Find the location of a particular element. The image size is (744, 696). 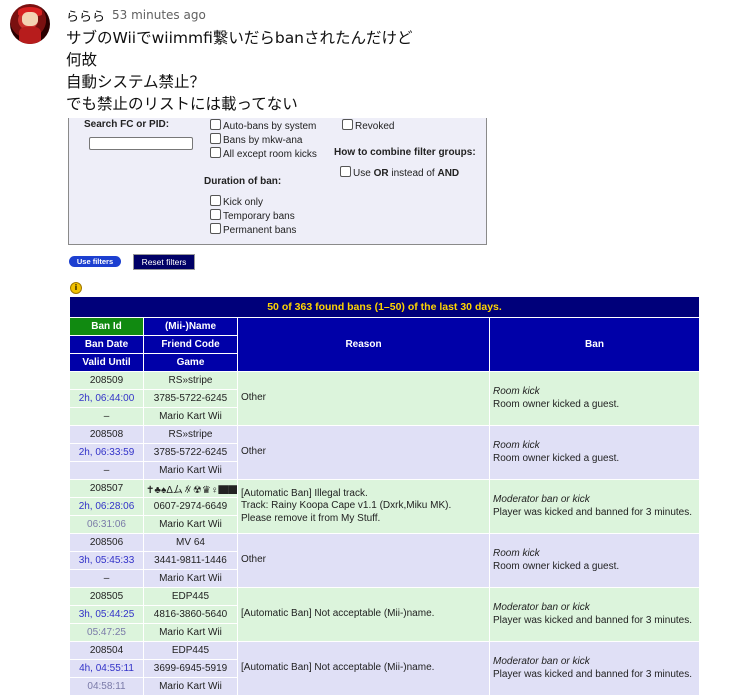

filter-kick-only: Kick only is located at coordinates (236, 201).